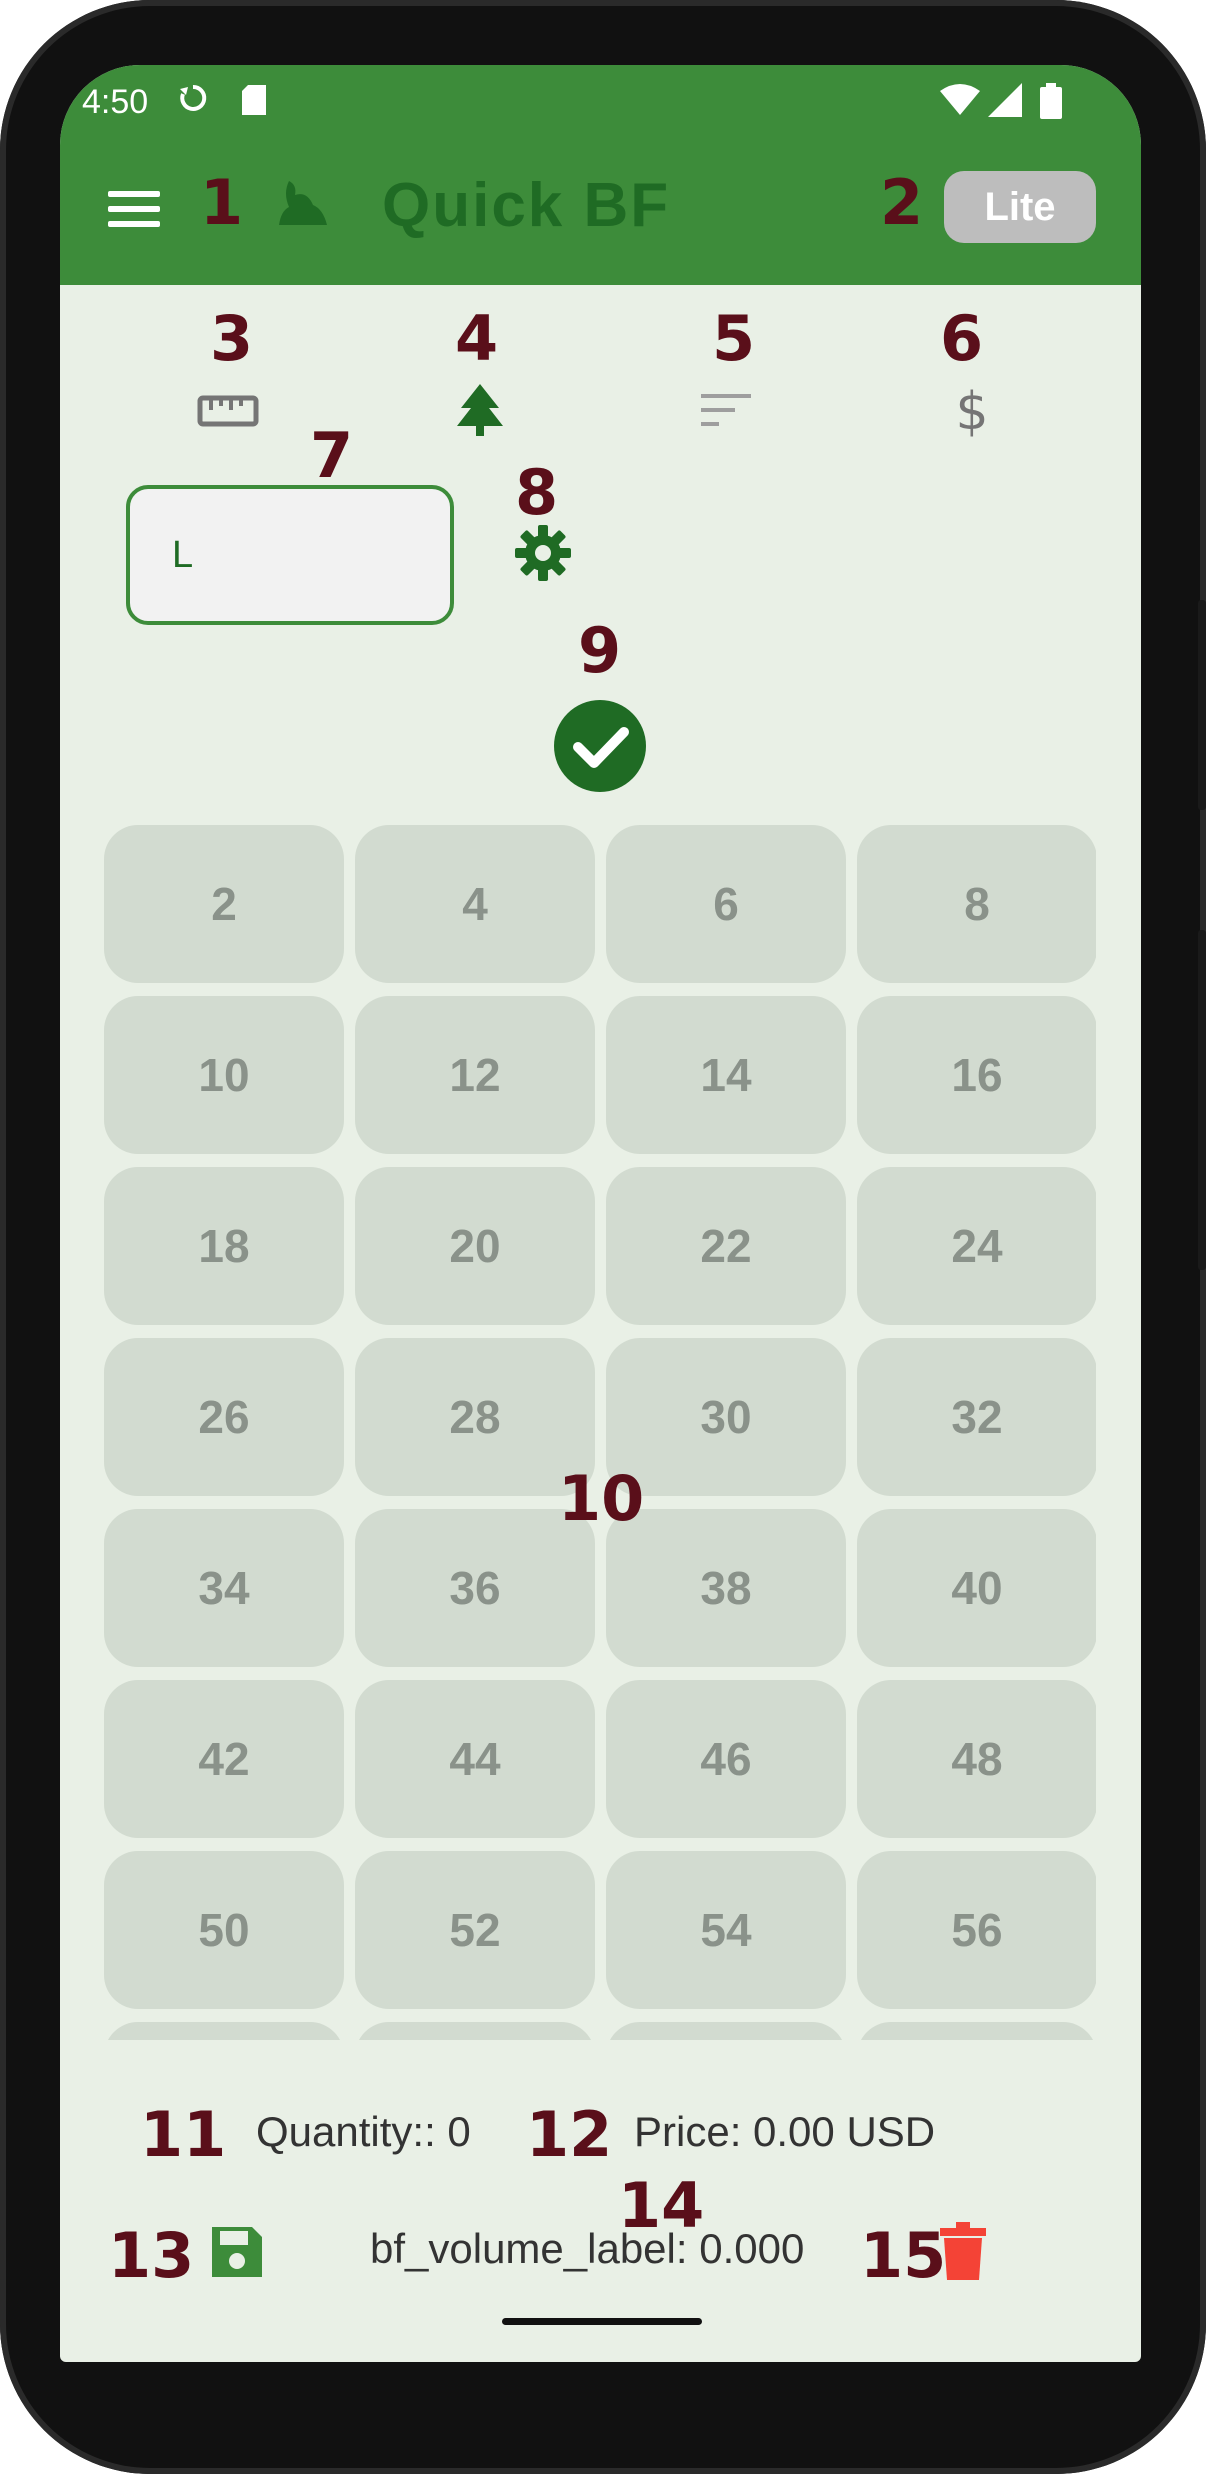 This screenshot has width=1211, height=2474. What do you see at coordinates (976, 1930) in the screenshot?
I see `size-button: 56` at bounding box center [976, 1930].